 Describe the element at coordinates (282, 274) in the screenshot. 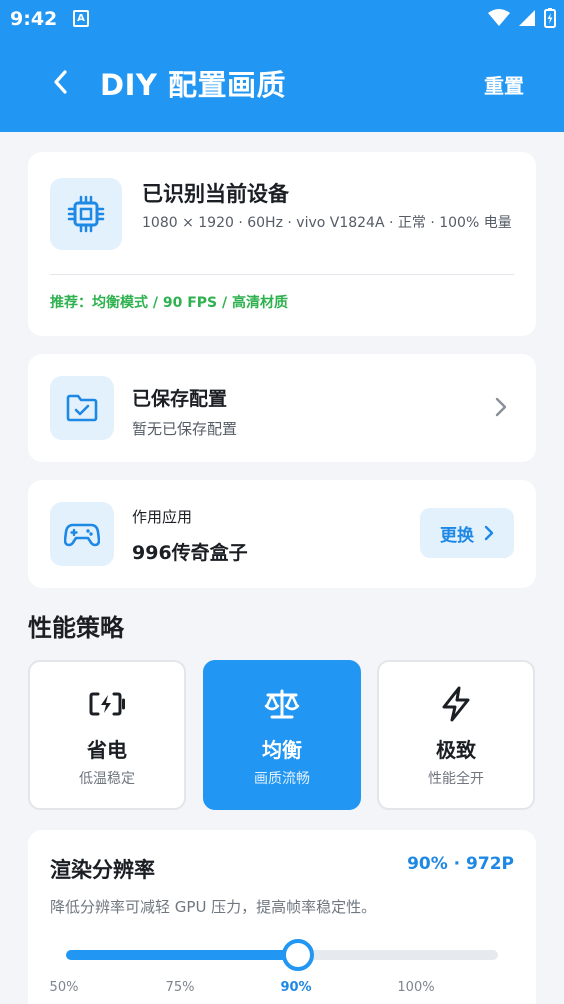

I see `divider` at that location.